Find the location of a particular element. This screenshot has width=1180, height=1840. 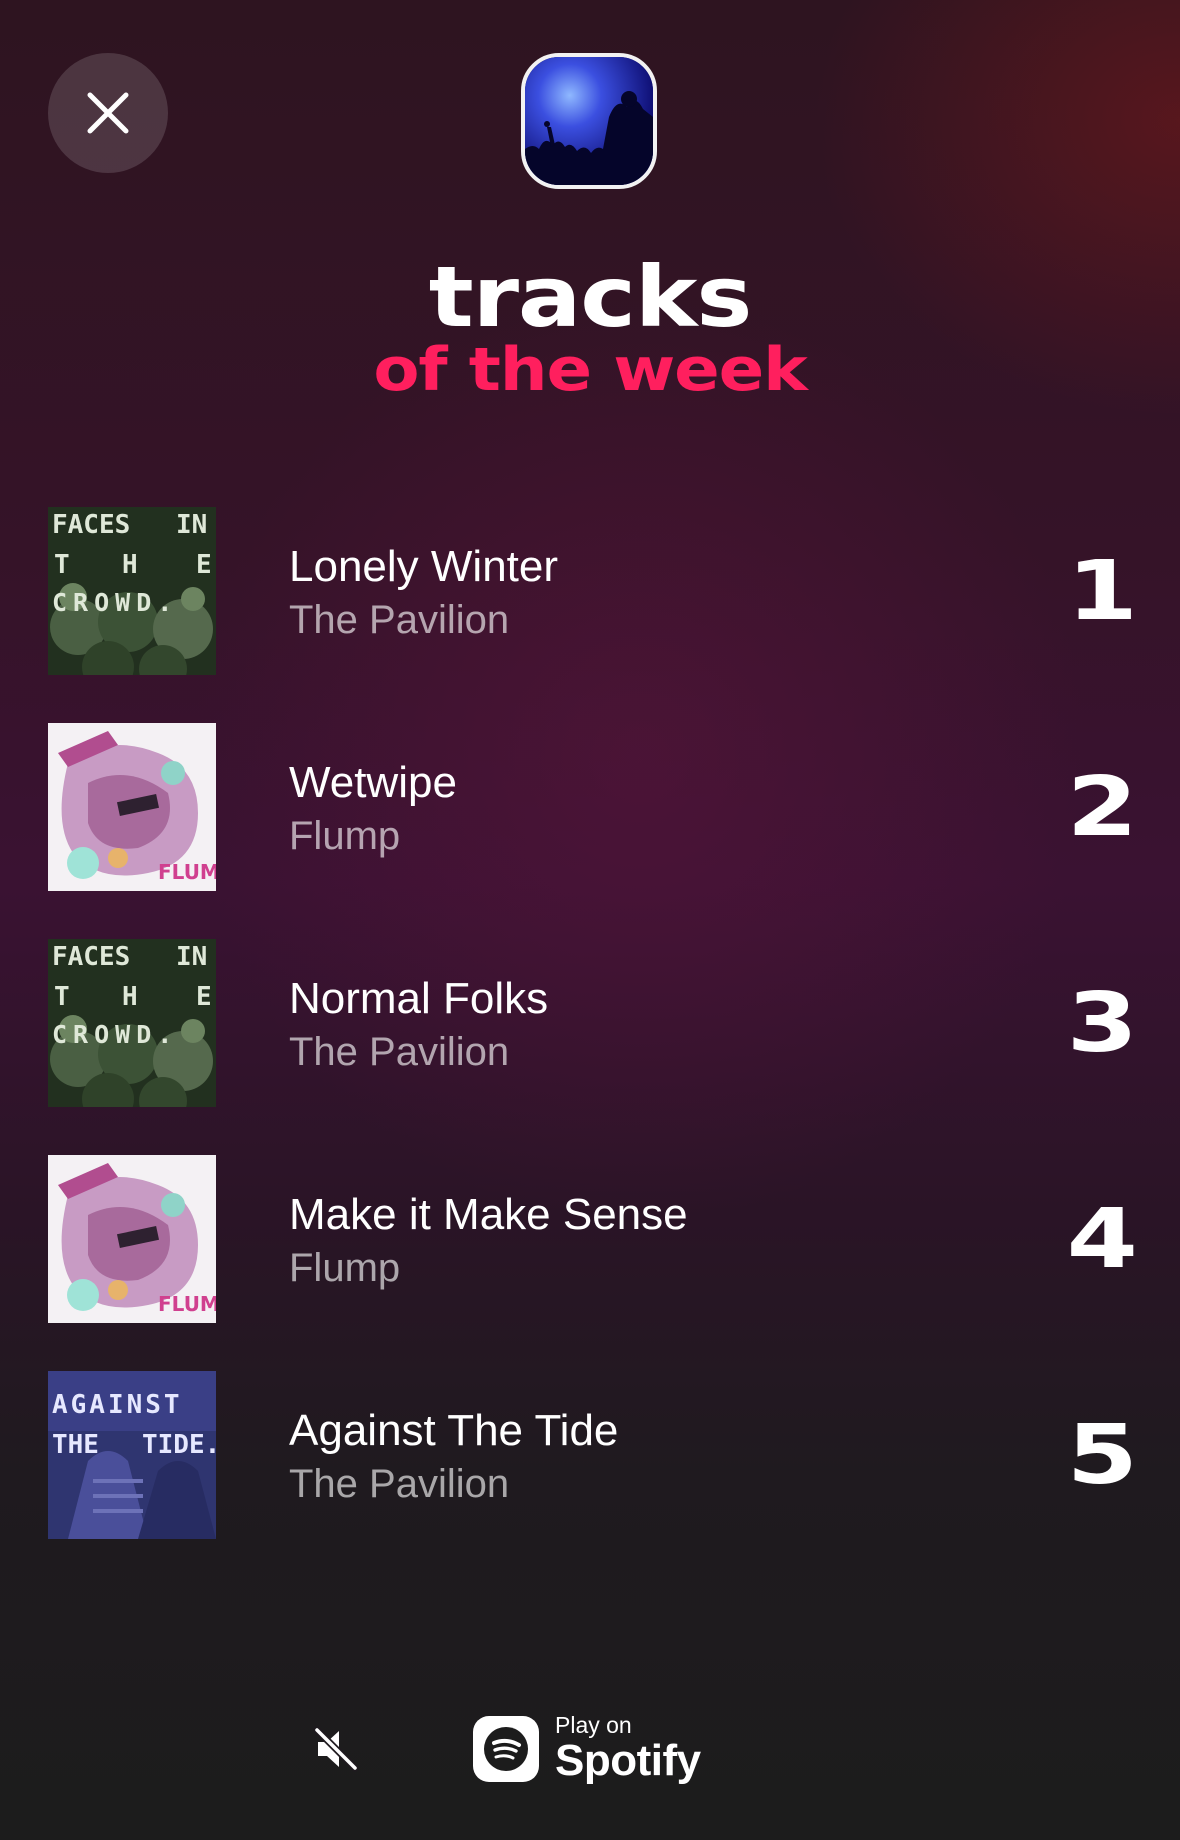

track-rank: 5 is located at coordinates (1102, 1455).